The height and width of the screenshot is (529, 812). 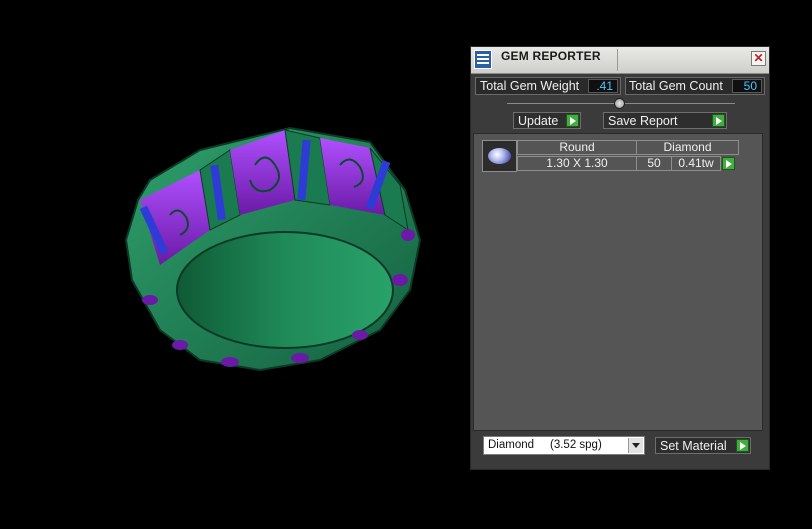 I want to click on update-button: Update, so click(x=547, y=120).